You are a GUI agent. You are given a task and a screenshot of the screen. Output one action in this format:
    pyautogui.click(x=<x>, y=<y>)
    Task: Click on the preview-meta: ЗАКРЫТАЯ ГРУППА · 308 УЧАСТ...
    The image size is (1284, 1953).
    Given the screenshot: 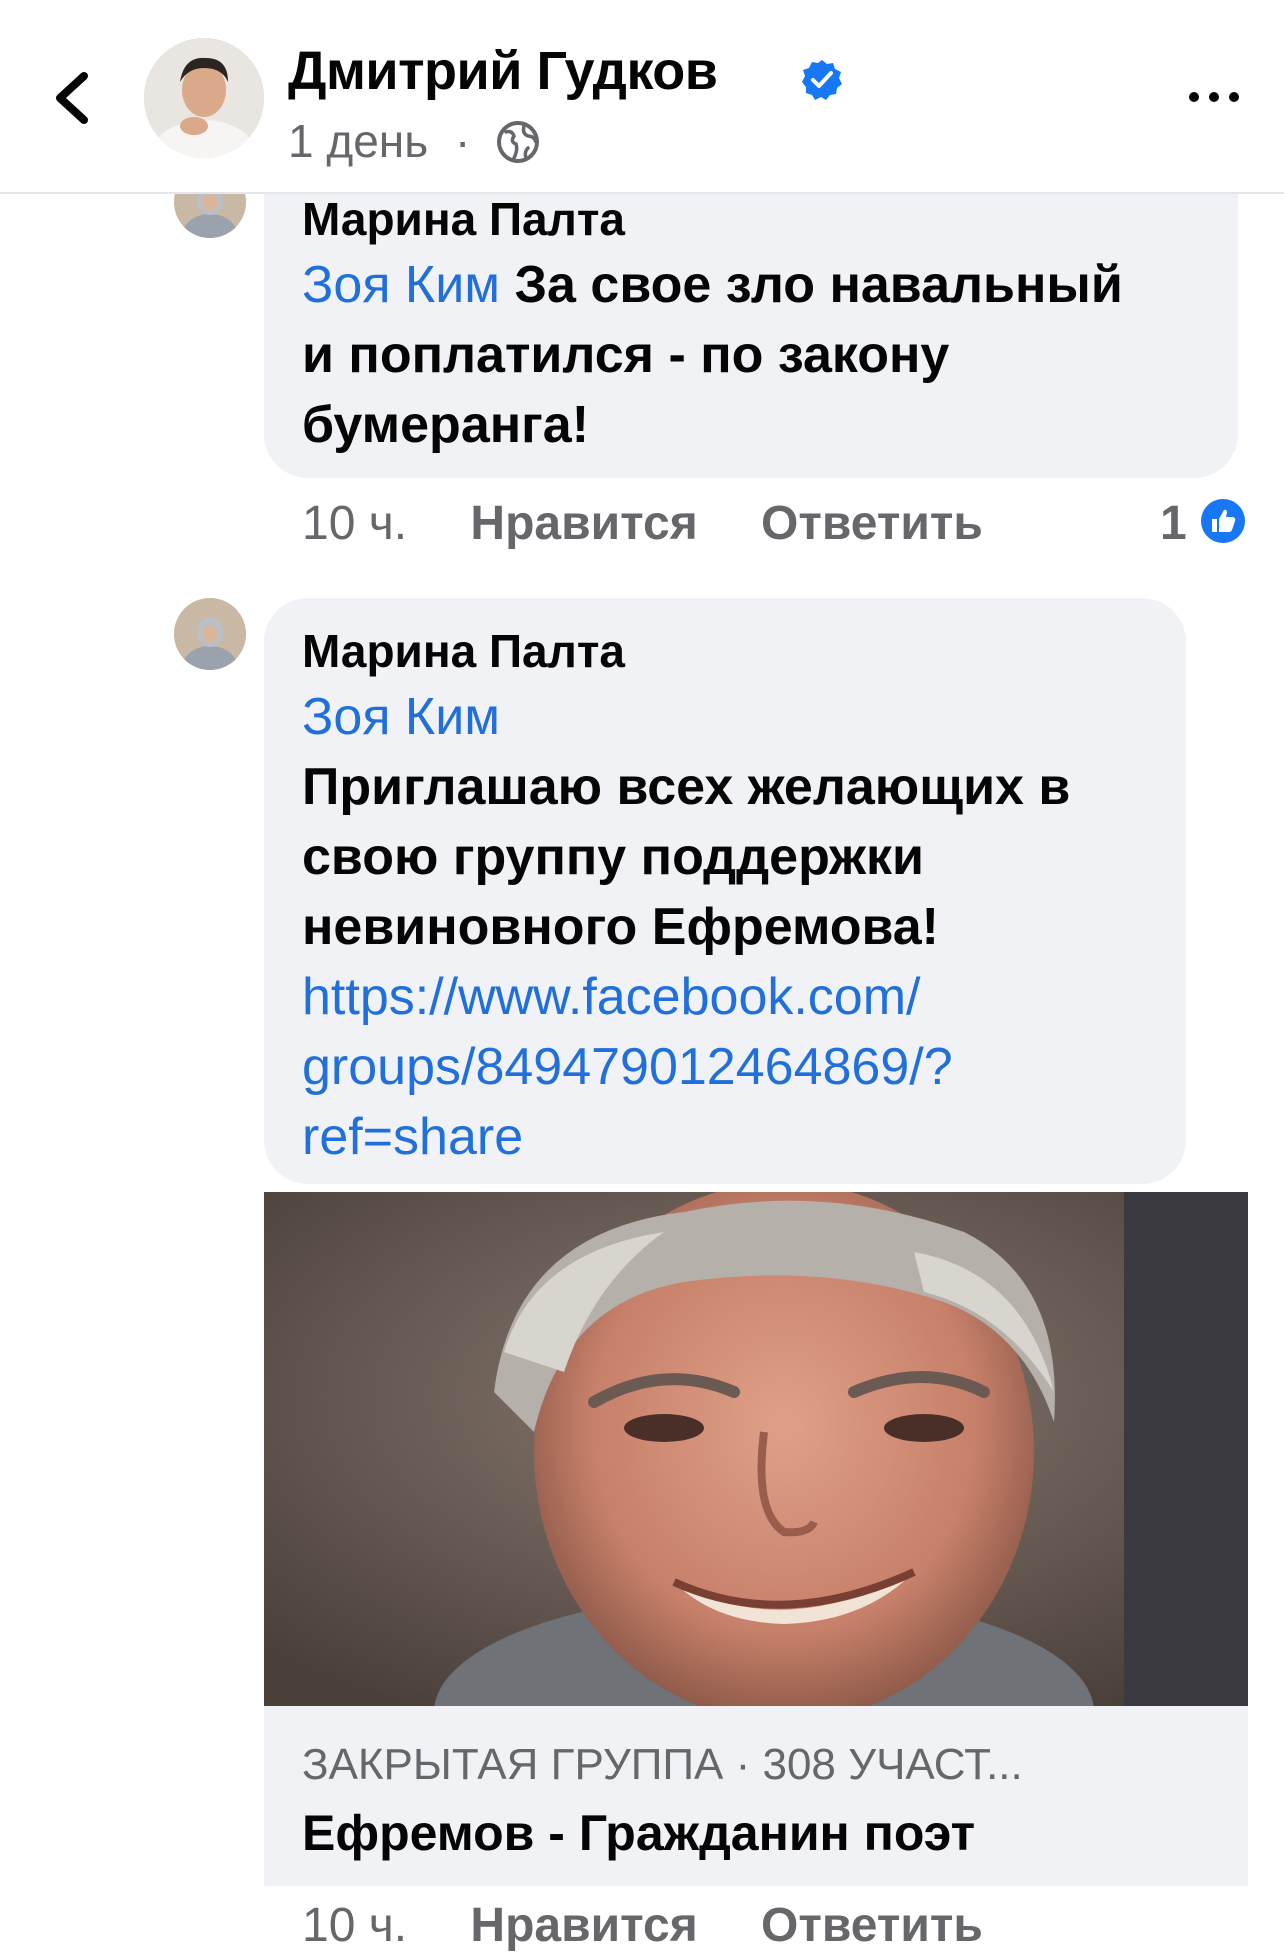 What is the action you would take?
    pyautogui.click(x=662, y=1764)
    